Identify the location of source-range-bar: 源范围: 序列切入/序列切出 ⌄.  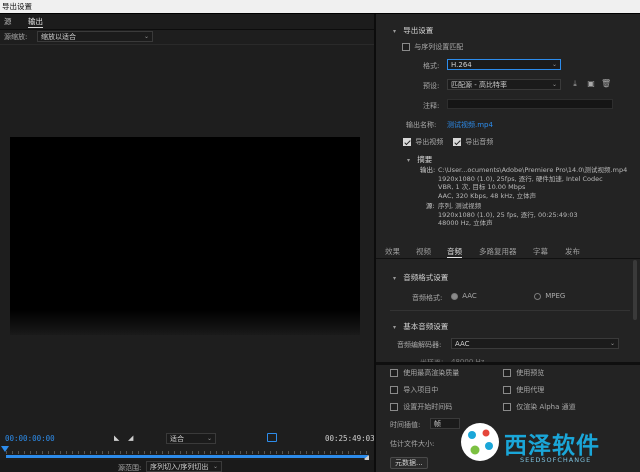
(187, 466).